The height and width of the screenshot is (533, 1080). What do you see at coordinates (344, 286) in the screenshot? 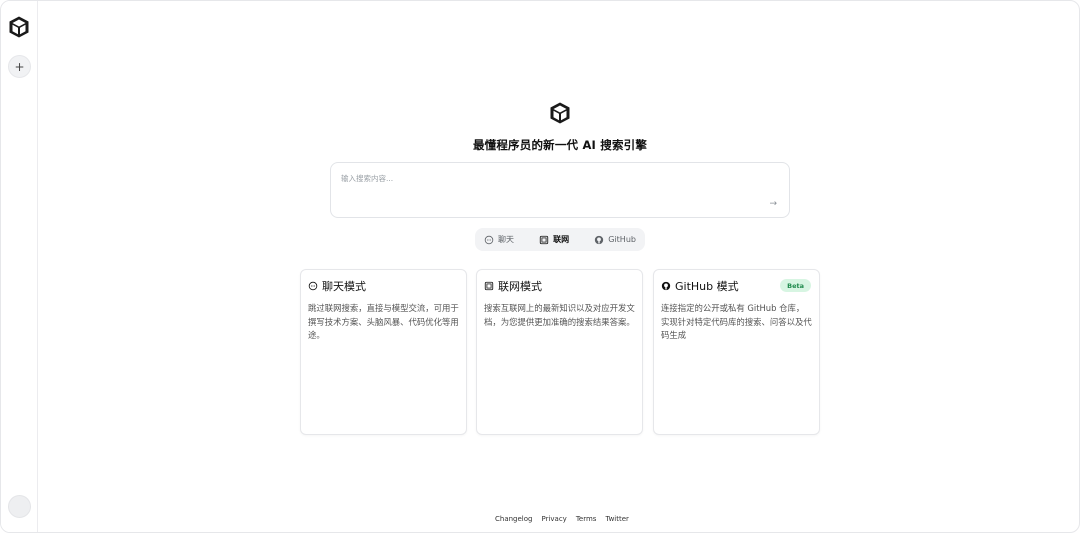
I see `card-title: 聊天模式` at bounding box center [344, 286].